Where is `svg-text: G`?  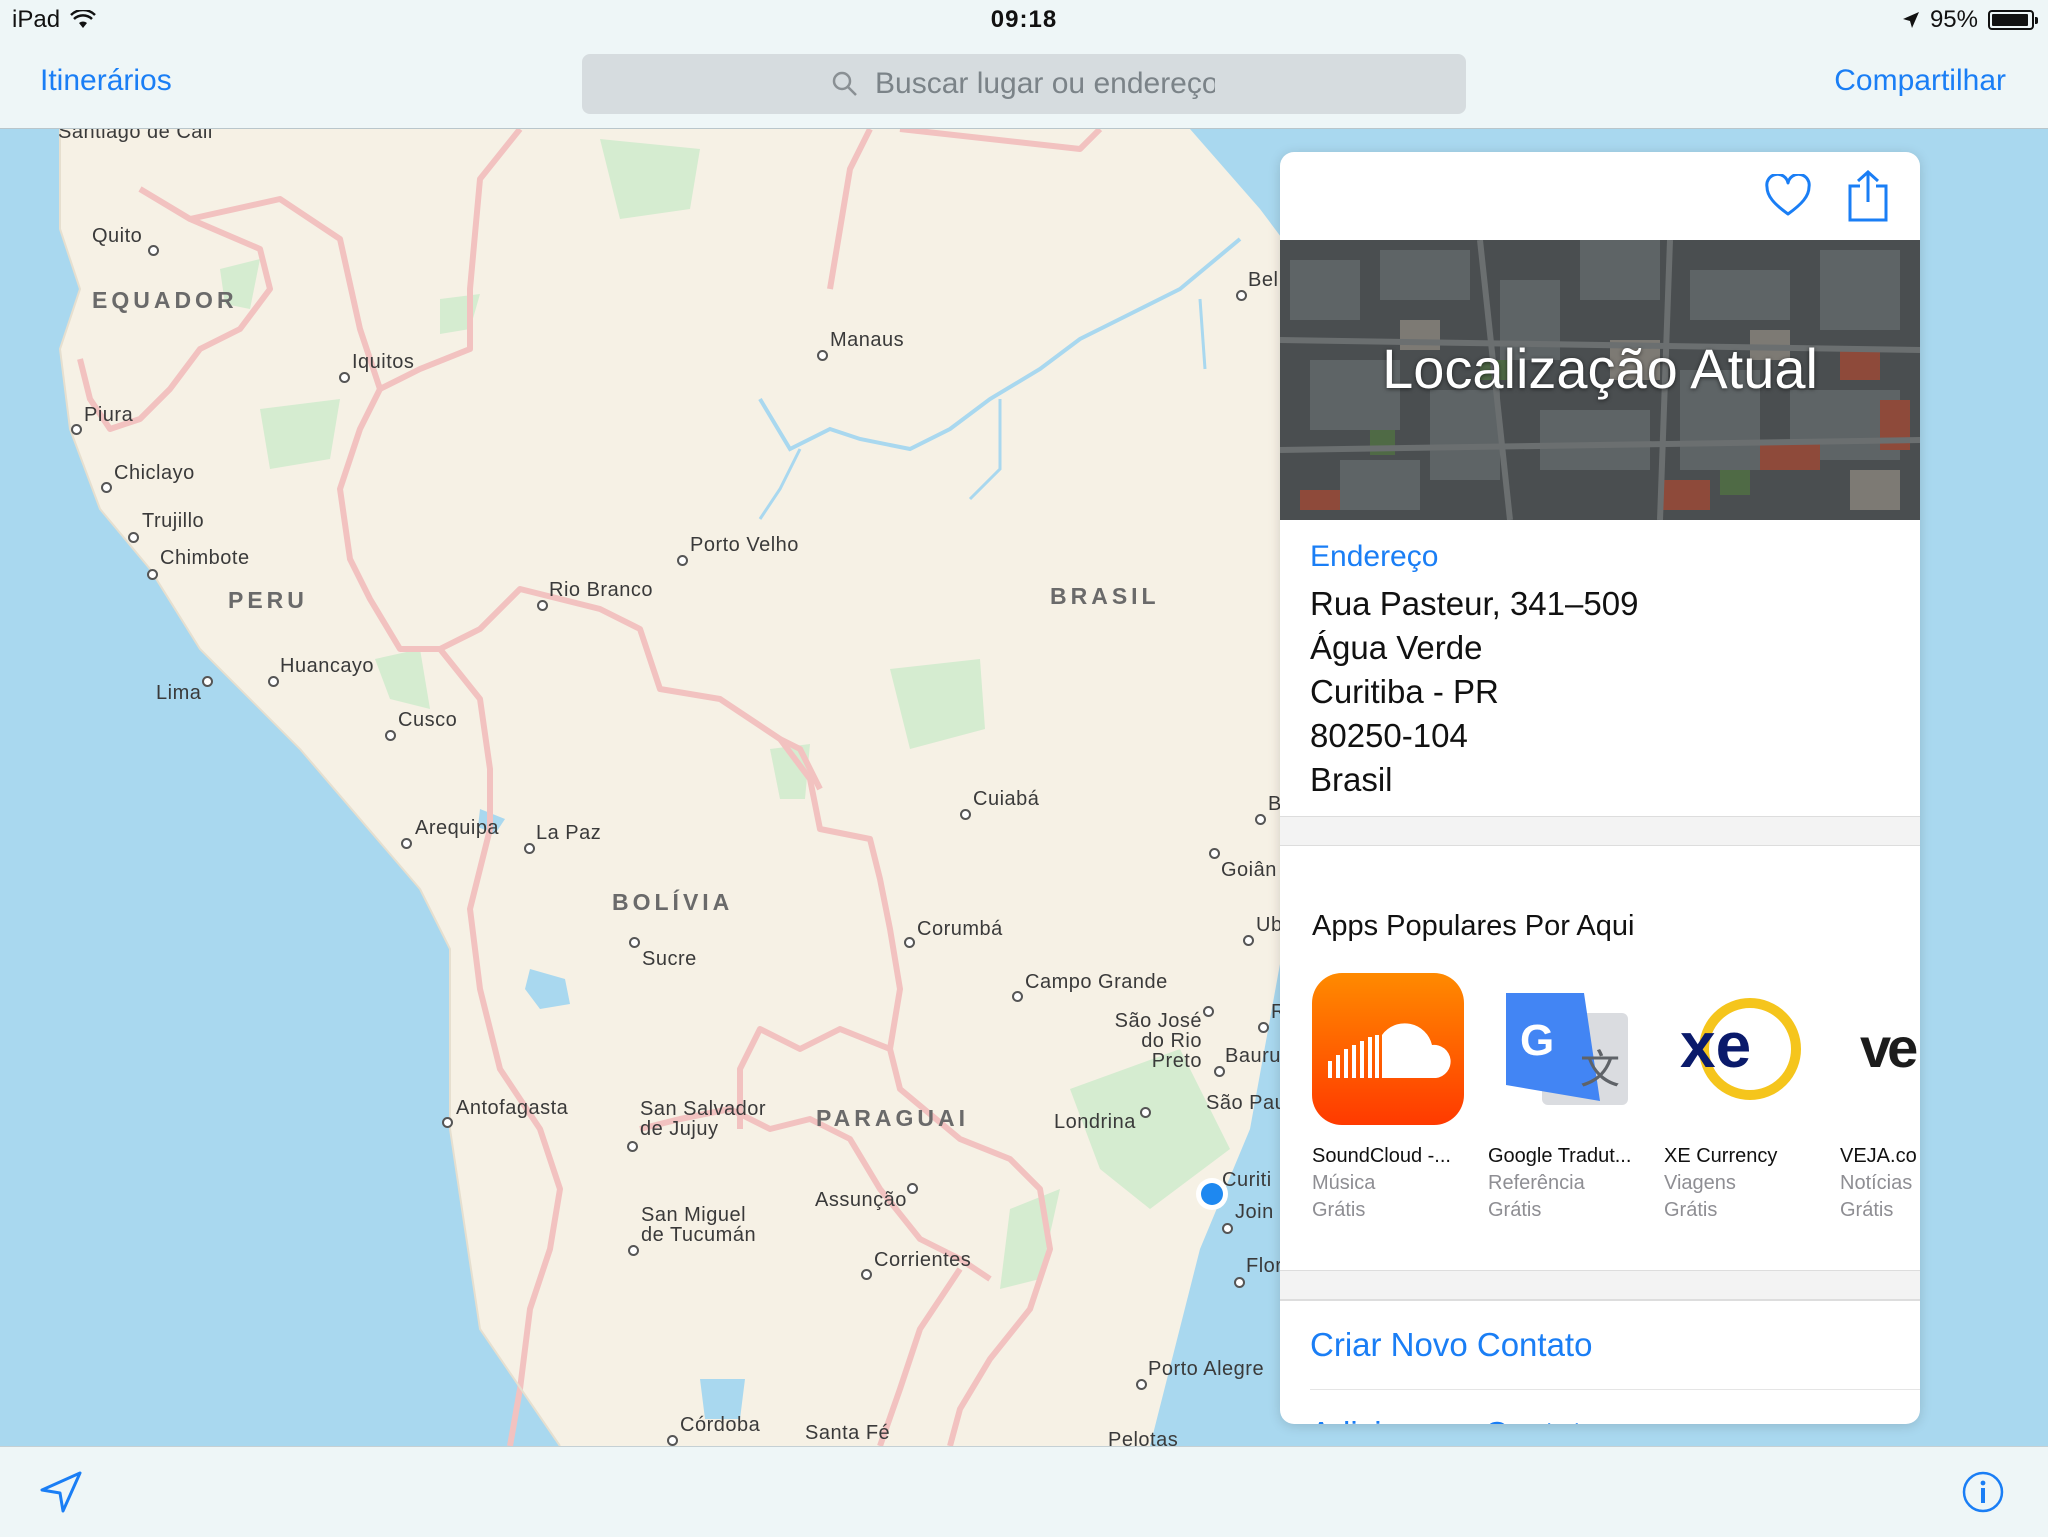
svg-text: G is located at coordinates (1537, 1040).